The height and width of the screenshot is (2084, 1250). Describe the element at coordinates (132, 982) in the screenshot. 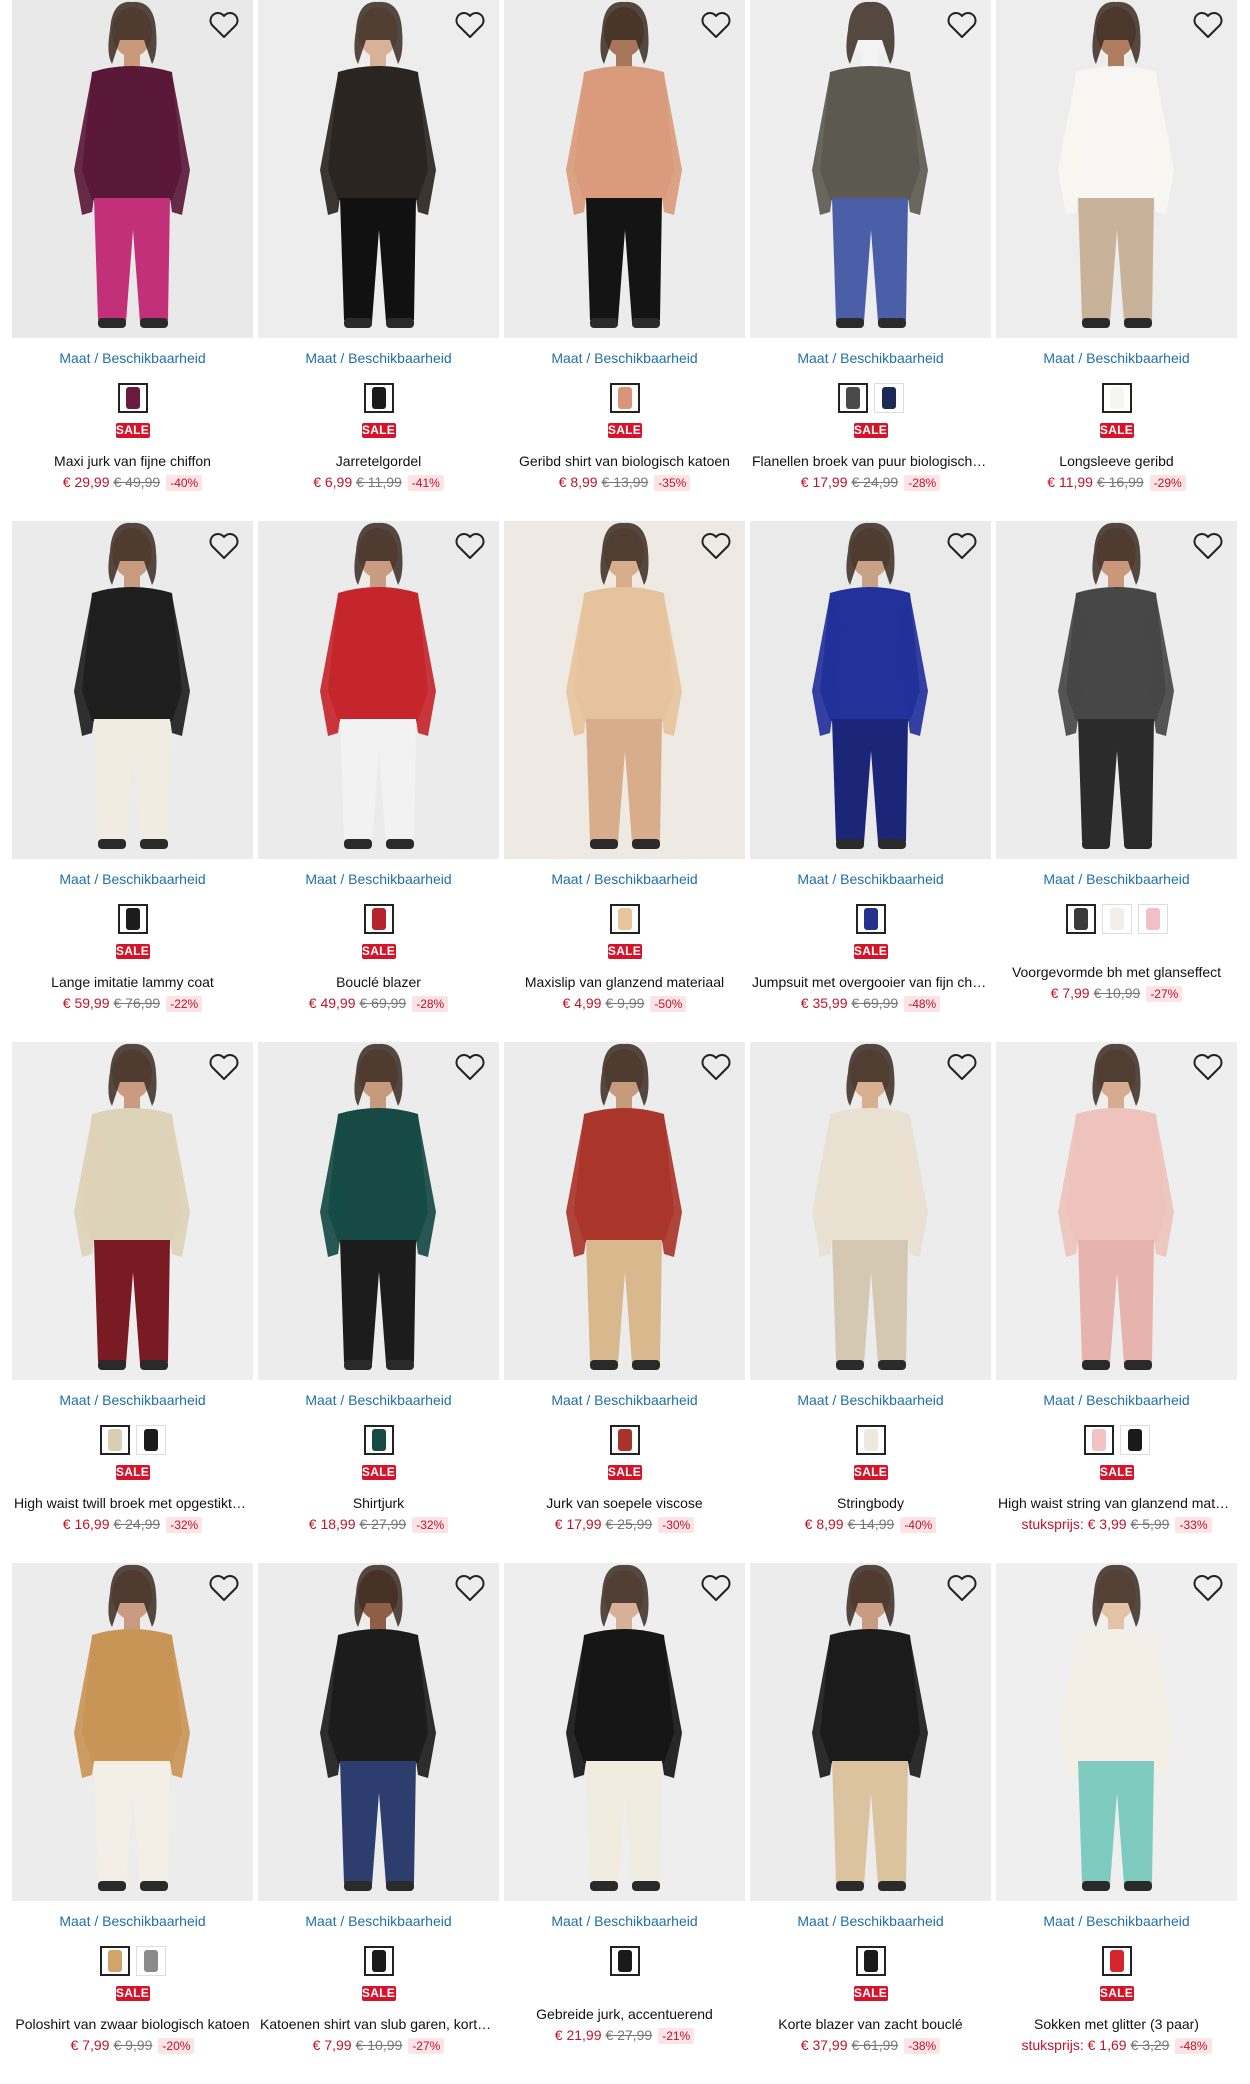

I see `product-name: Lange imitatie lammy coat` at that location.